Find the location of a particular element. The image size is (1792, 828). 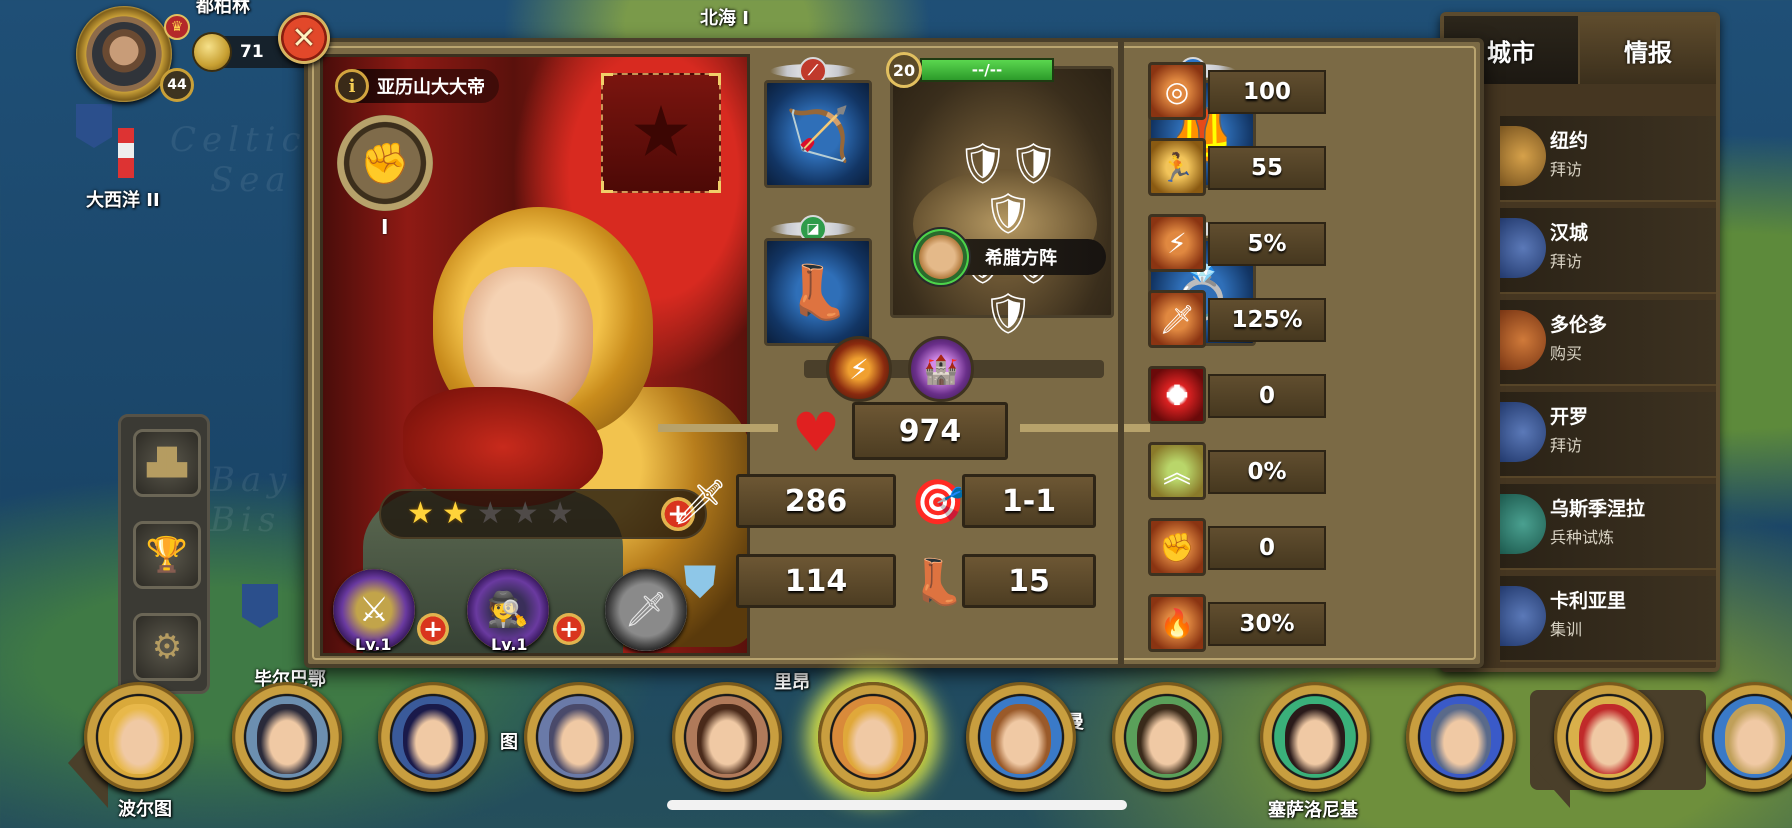

city-row: 多伦多 购买 is located at coordinates (1608, 343).